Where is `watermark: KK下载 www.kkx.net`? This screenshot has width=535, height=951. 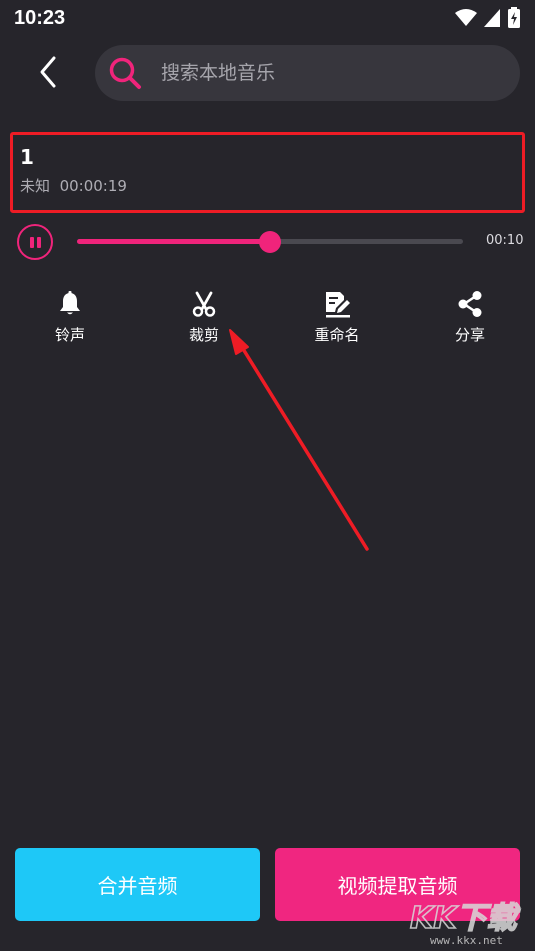 watermark: KK下载 www.kkx.net is located at coordinates (465, 923).